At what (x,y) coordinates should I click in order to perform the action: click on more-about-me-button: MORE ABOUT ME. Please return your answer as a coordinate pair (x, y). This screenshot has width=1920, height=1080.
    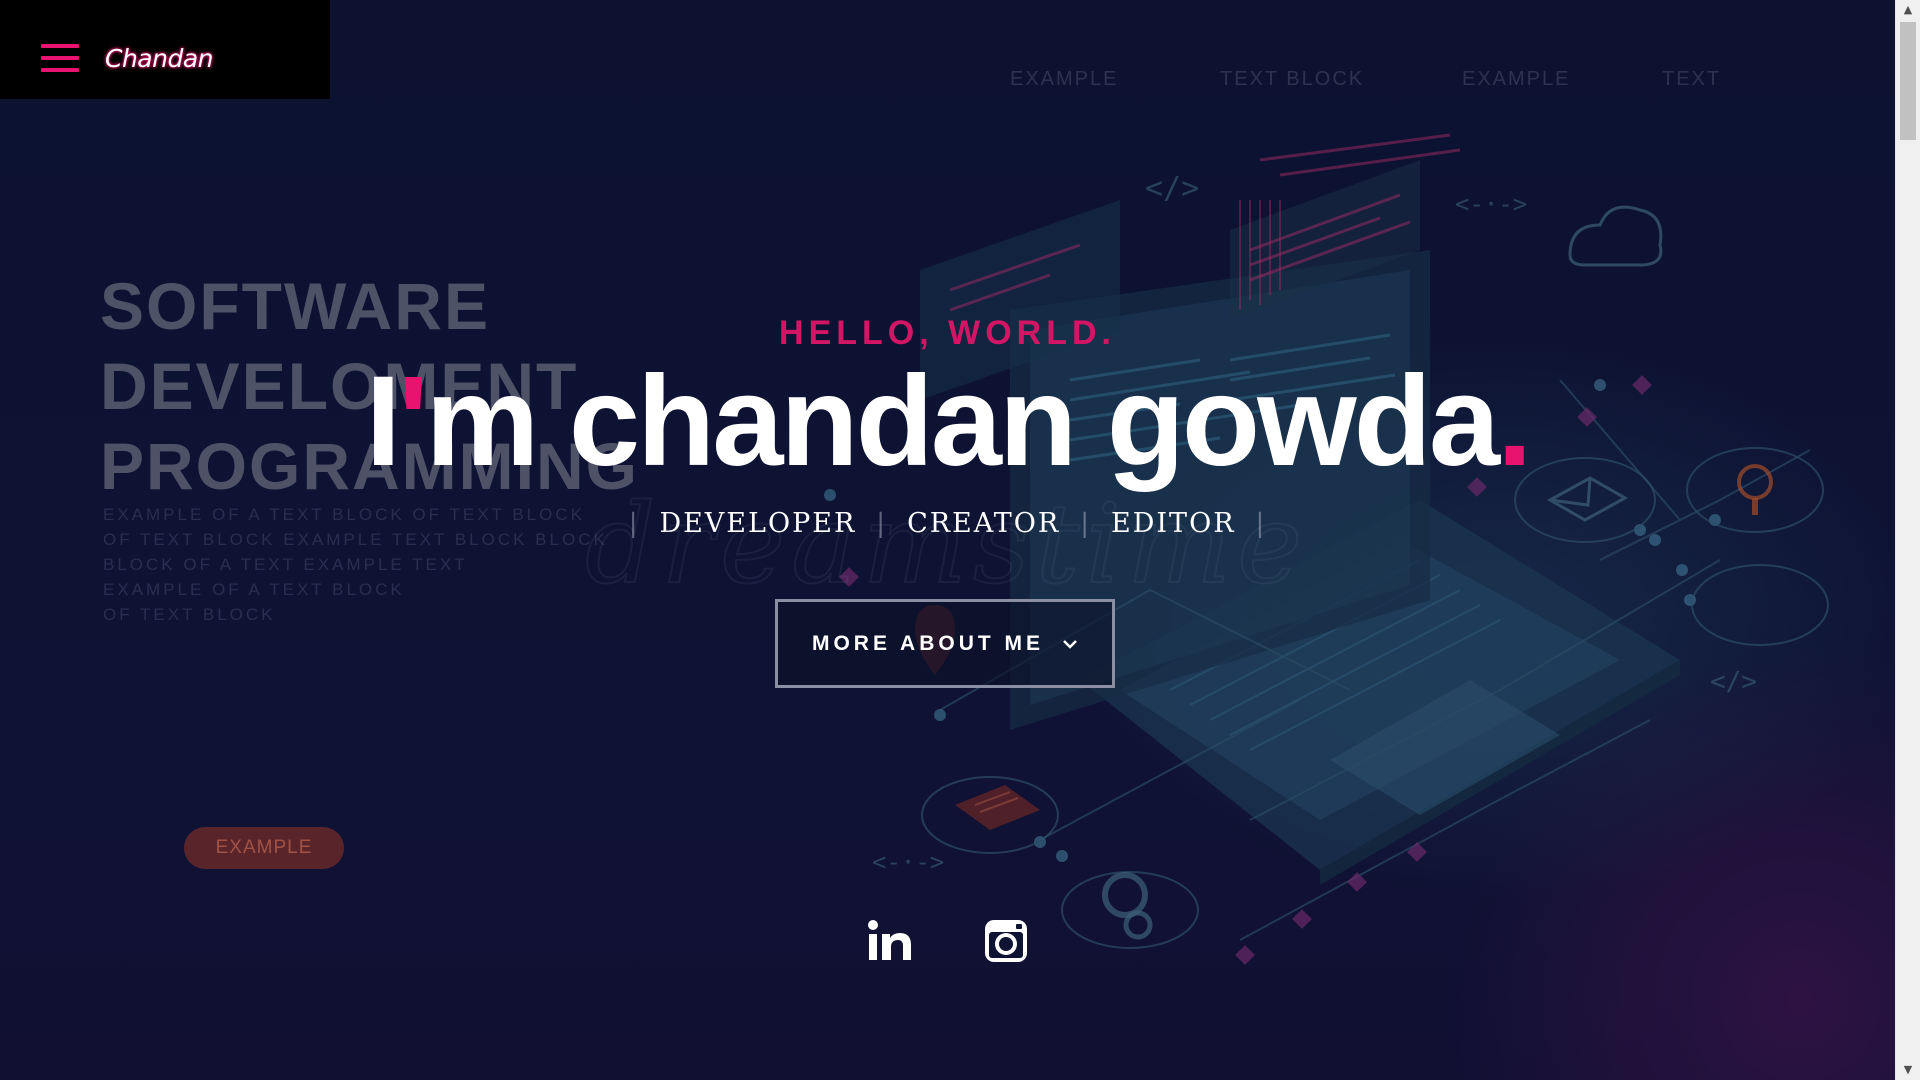
    Looking at the image, I should click on (945, 643).